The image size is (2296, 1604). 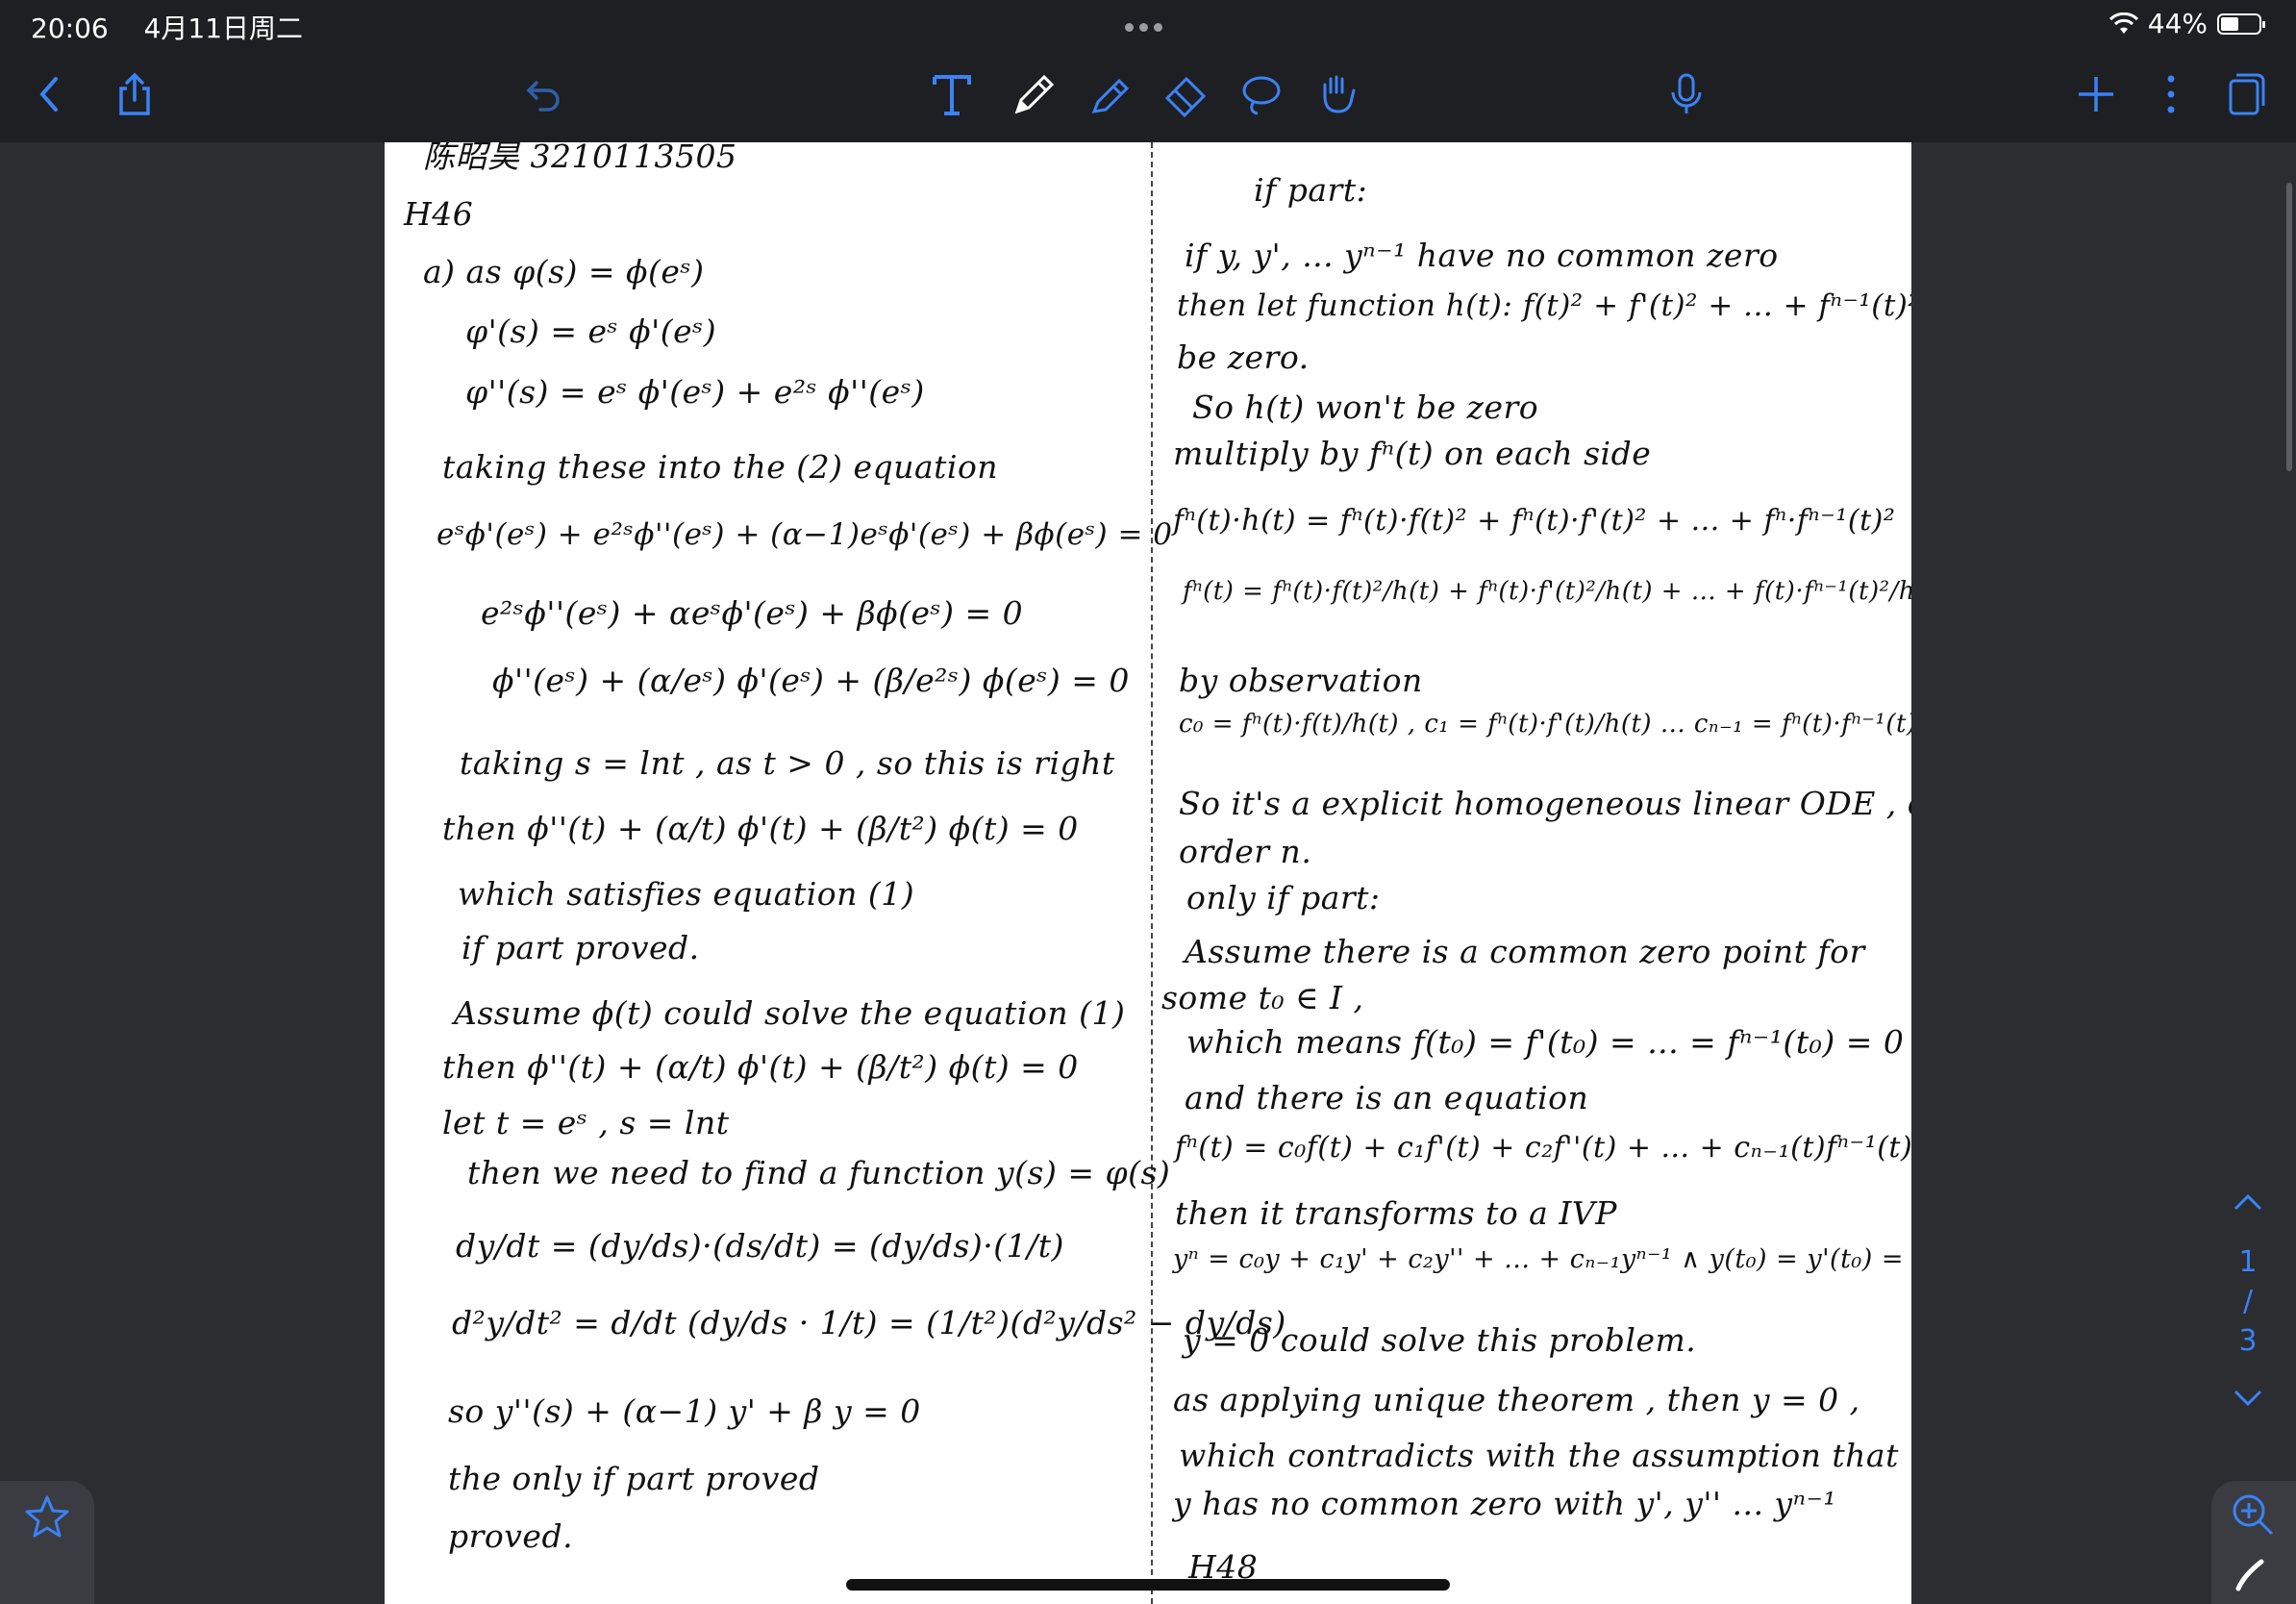 What do you see at coordinates (511, 1536) in the screenshot?
I see `note-line: proved.` at bounding box center [511, 1536].